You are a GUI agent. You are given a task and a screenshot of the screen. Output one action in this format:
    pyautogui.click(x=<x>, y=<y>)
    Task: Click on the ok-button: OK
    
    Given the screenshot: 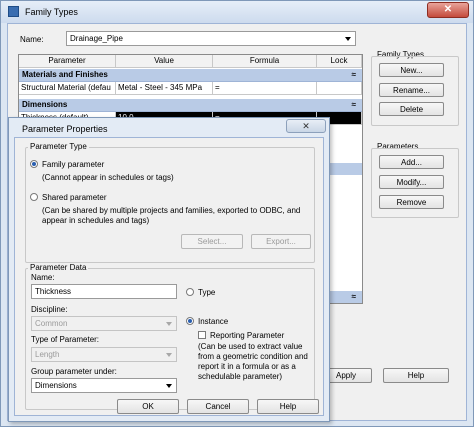 What is the action you would take?
    pyautogui.click(x=148, y=406)
    